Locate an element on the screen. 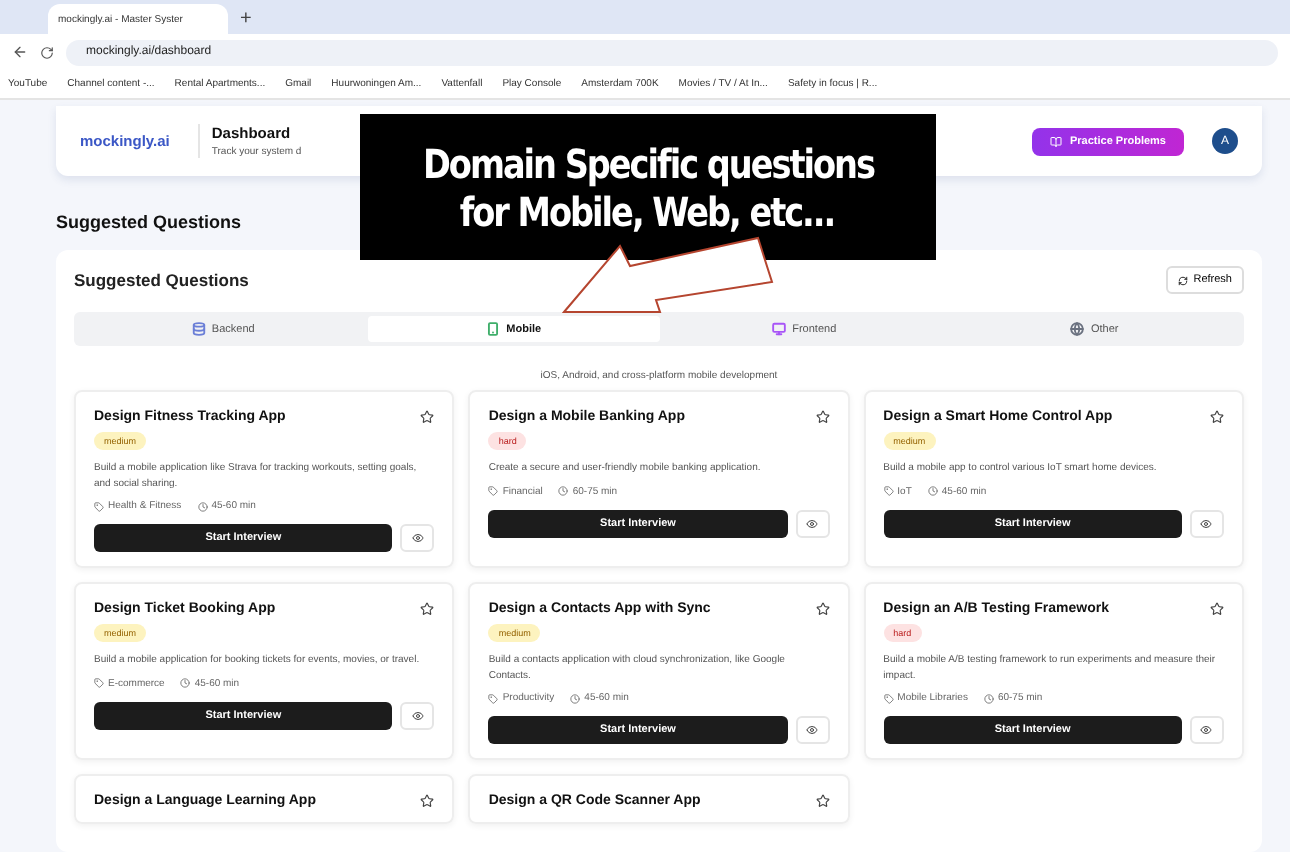 Image resolution: width=1290 pixels, height=852 pixels. book-icon is located at coordinates (1056, 141).